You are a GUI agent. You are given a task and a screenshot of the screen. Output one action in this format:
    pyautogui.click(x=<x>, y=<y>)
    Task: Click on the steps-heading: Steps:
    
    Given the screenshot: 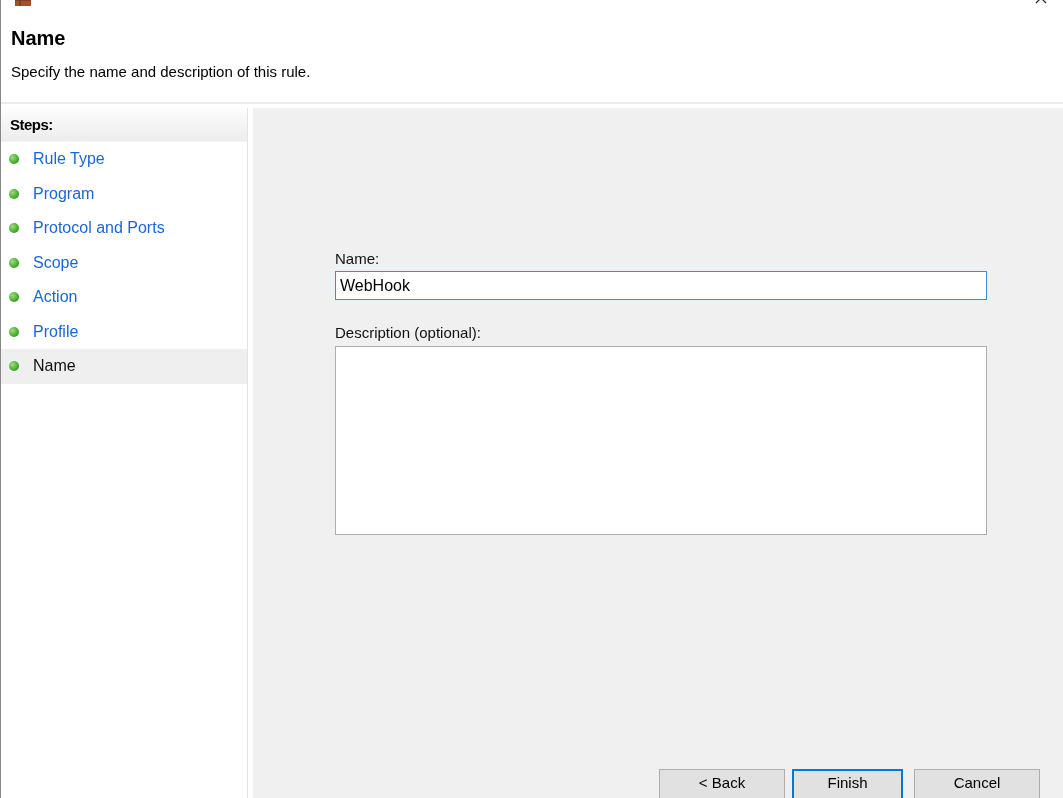 What is the action you would take?
    pyautogui.click(x=31, y=124)
    